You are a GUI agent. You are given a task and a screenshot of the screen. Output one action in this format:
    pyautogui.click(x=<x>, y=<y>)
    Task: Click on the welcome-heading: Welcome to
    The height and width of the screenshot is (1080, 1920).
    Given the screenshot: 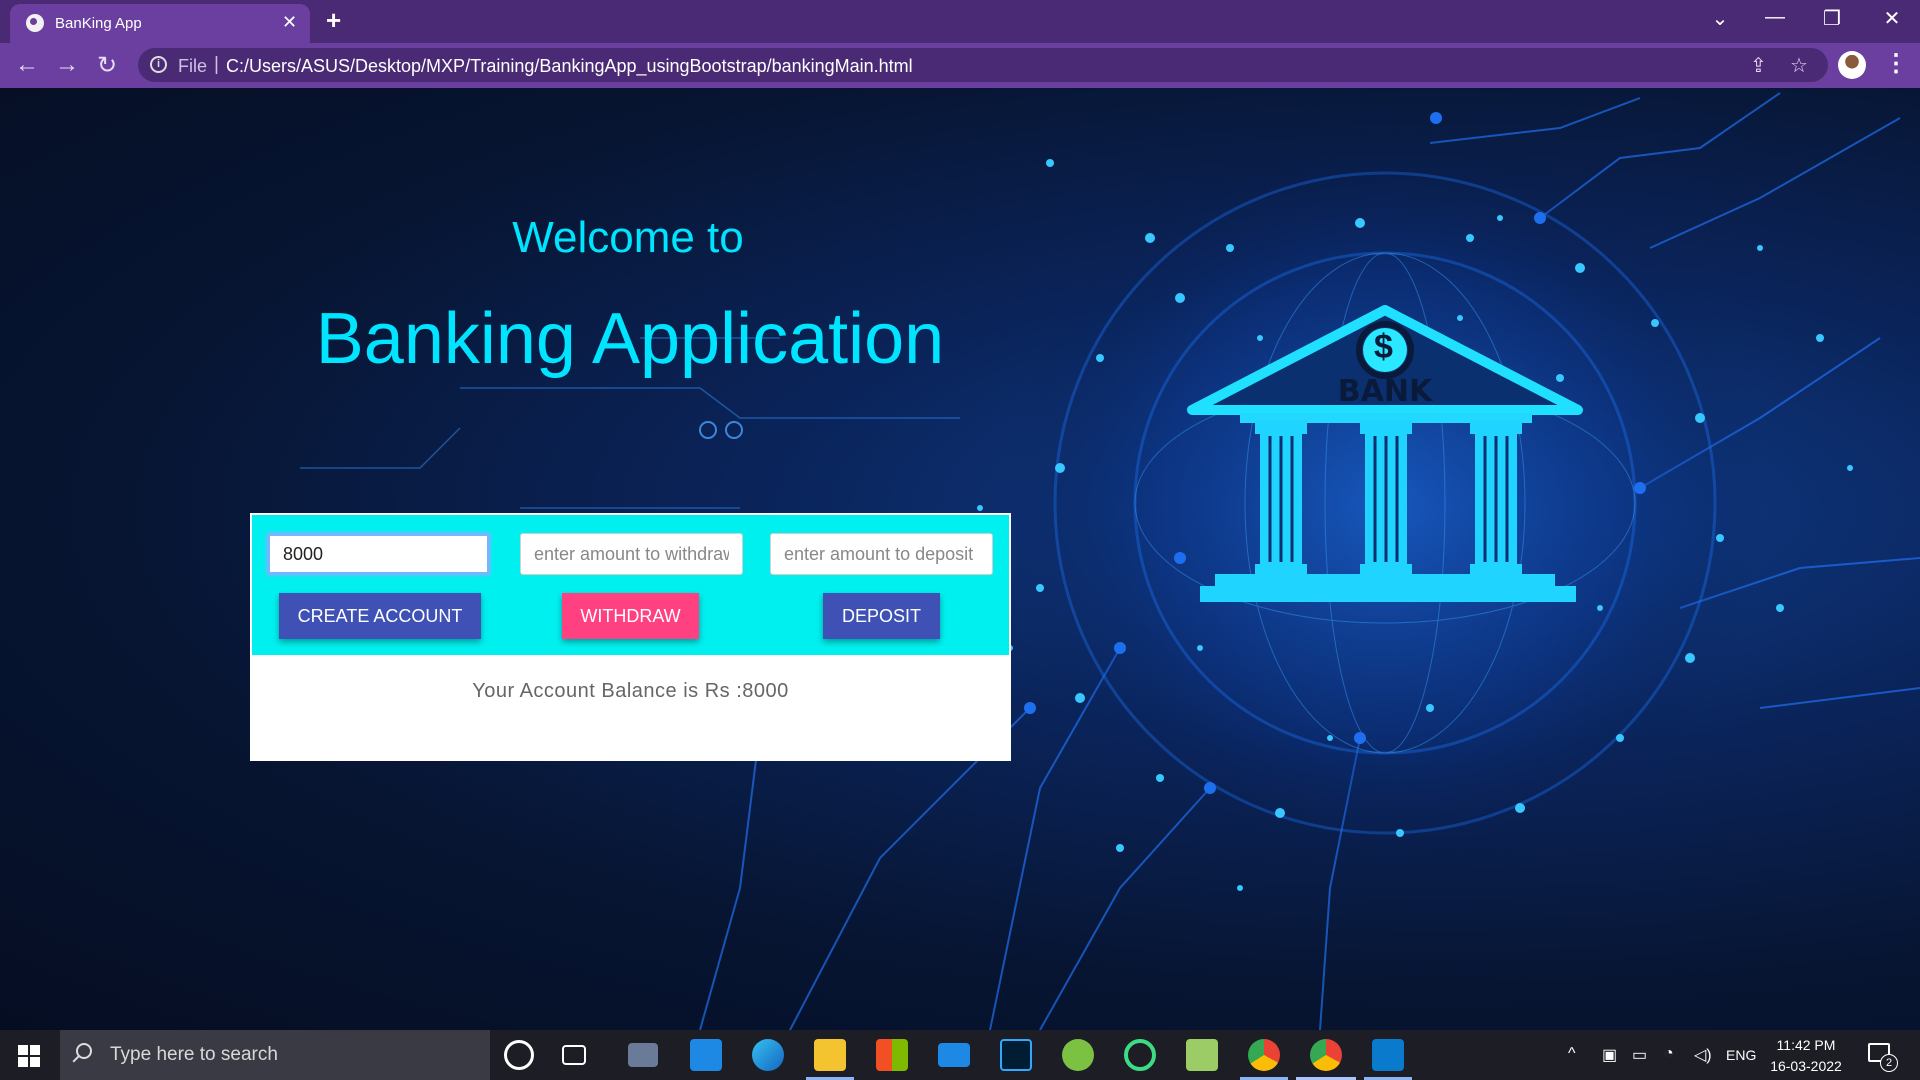 What is the action you would take?
    pyautogui.click(x=628, y=237)
    